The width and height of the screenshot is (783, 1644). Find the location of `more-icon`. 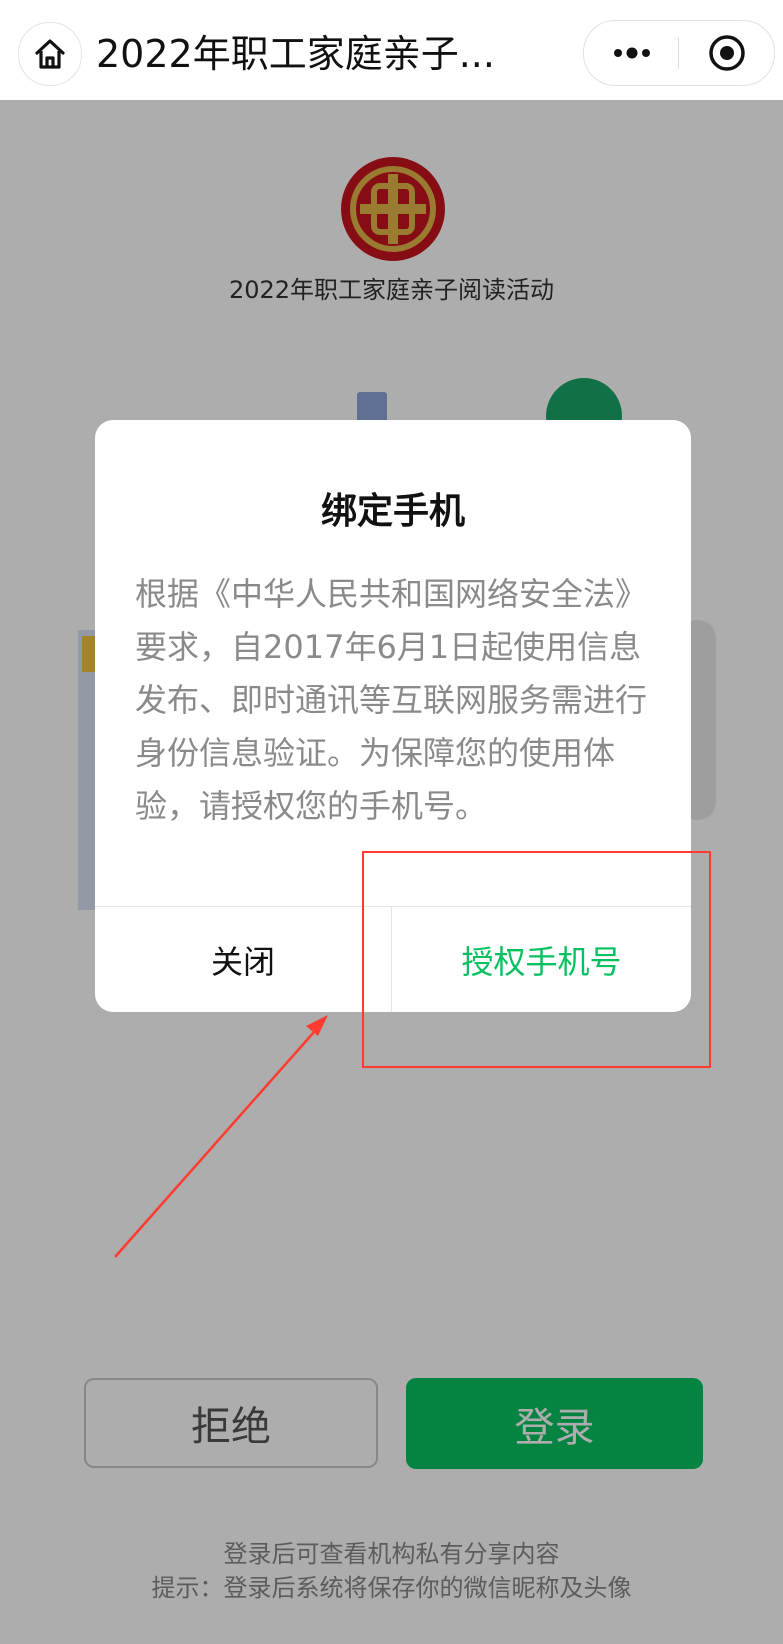

more-icon is located at coordinates (631, 53).